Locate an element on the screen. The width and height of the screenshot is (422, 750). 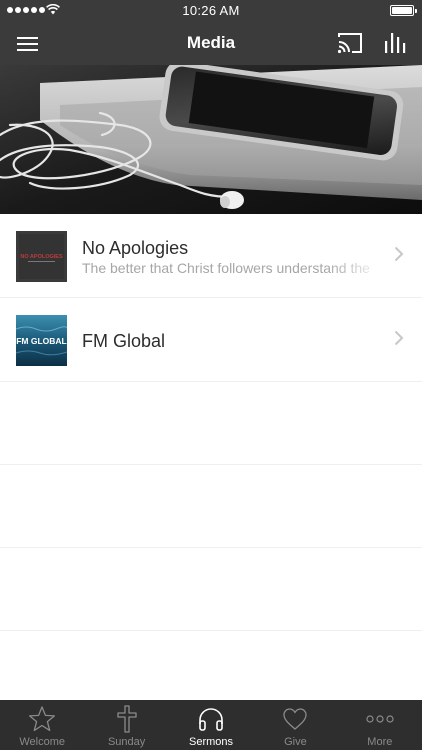
no-apologies-logo-text: NO APOLOGIES is located at coordinates (41, 257).